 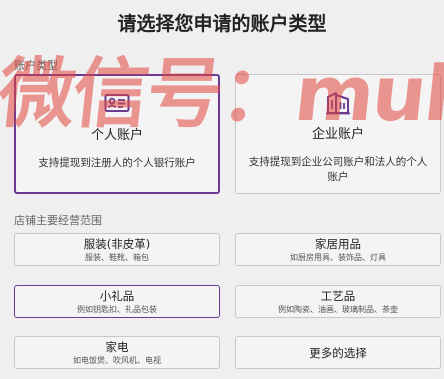 I want to click on personal-account-title: 个人账户, so click(x=116, y=135).